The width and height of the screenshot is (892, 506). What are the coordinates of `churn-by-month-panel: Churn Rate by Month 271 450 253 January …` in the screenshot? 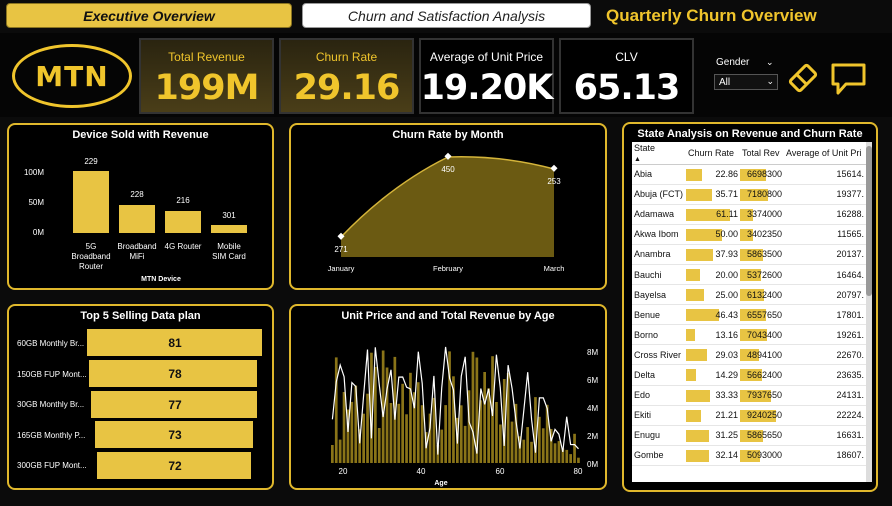 It's located at (448, 206).